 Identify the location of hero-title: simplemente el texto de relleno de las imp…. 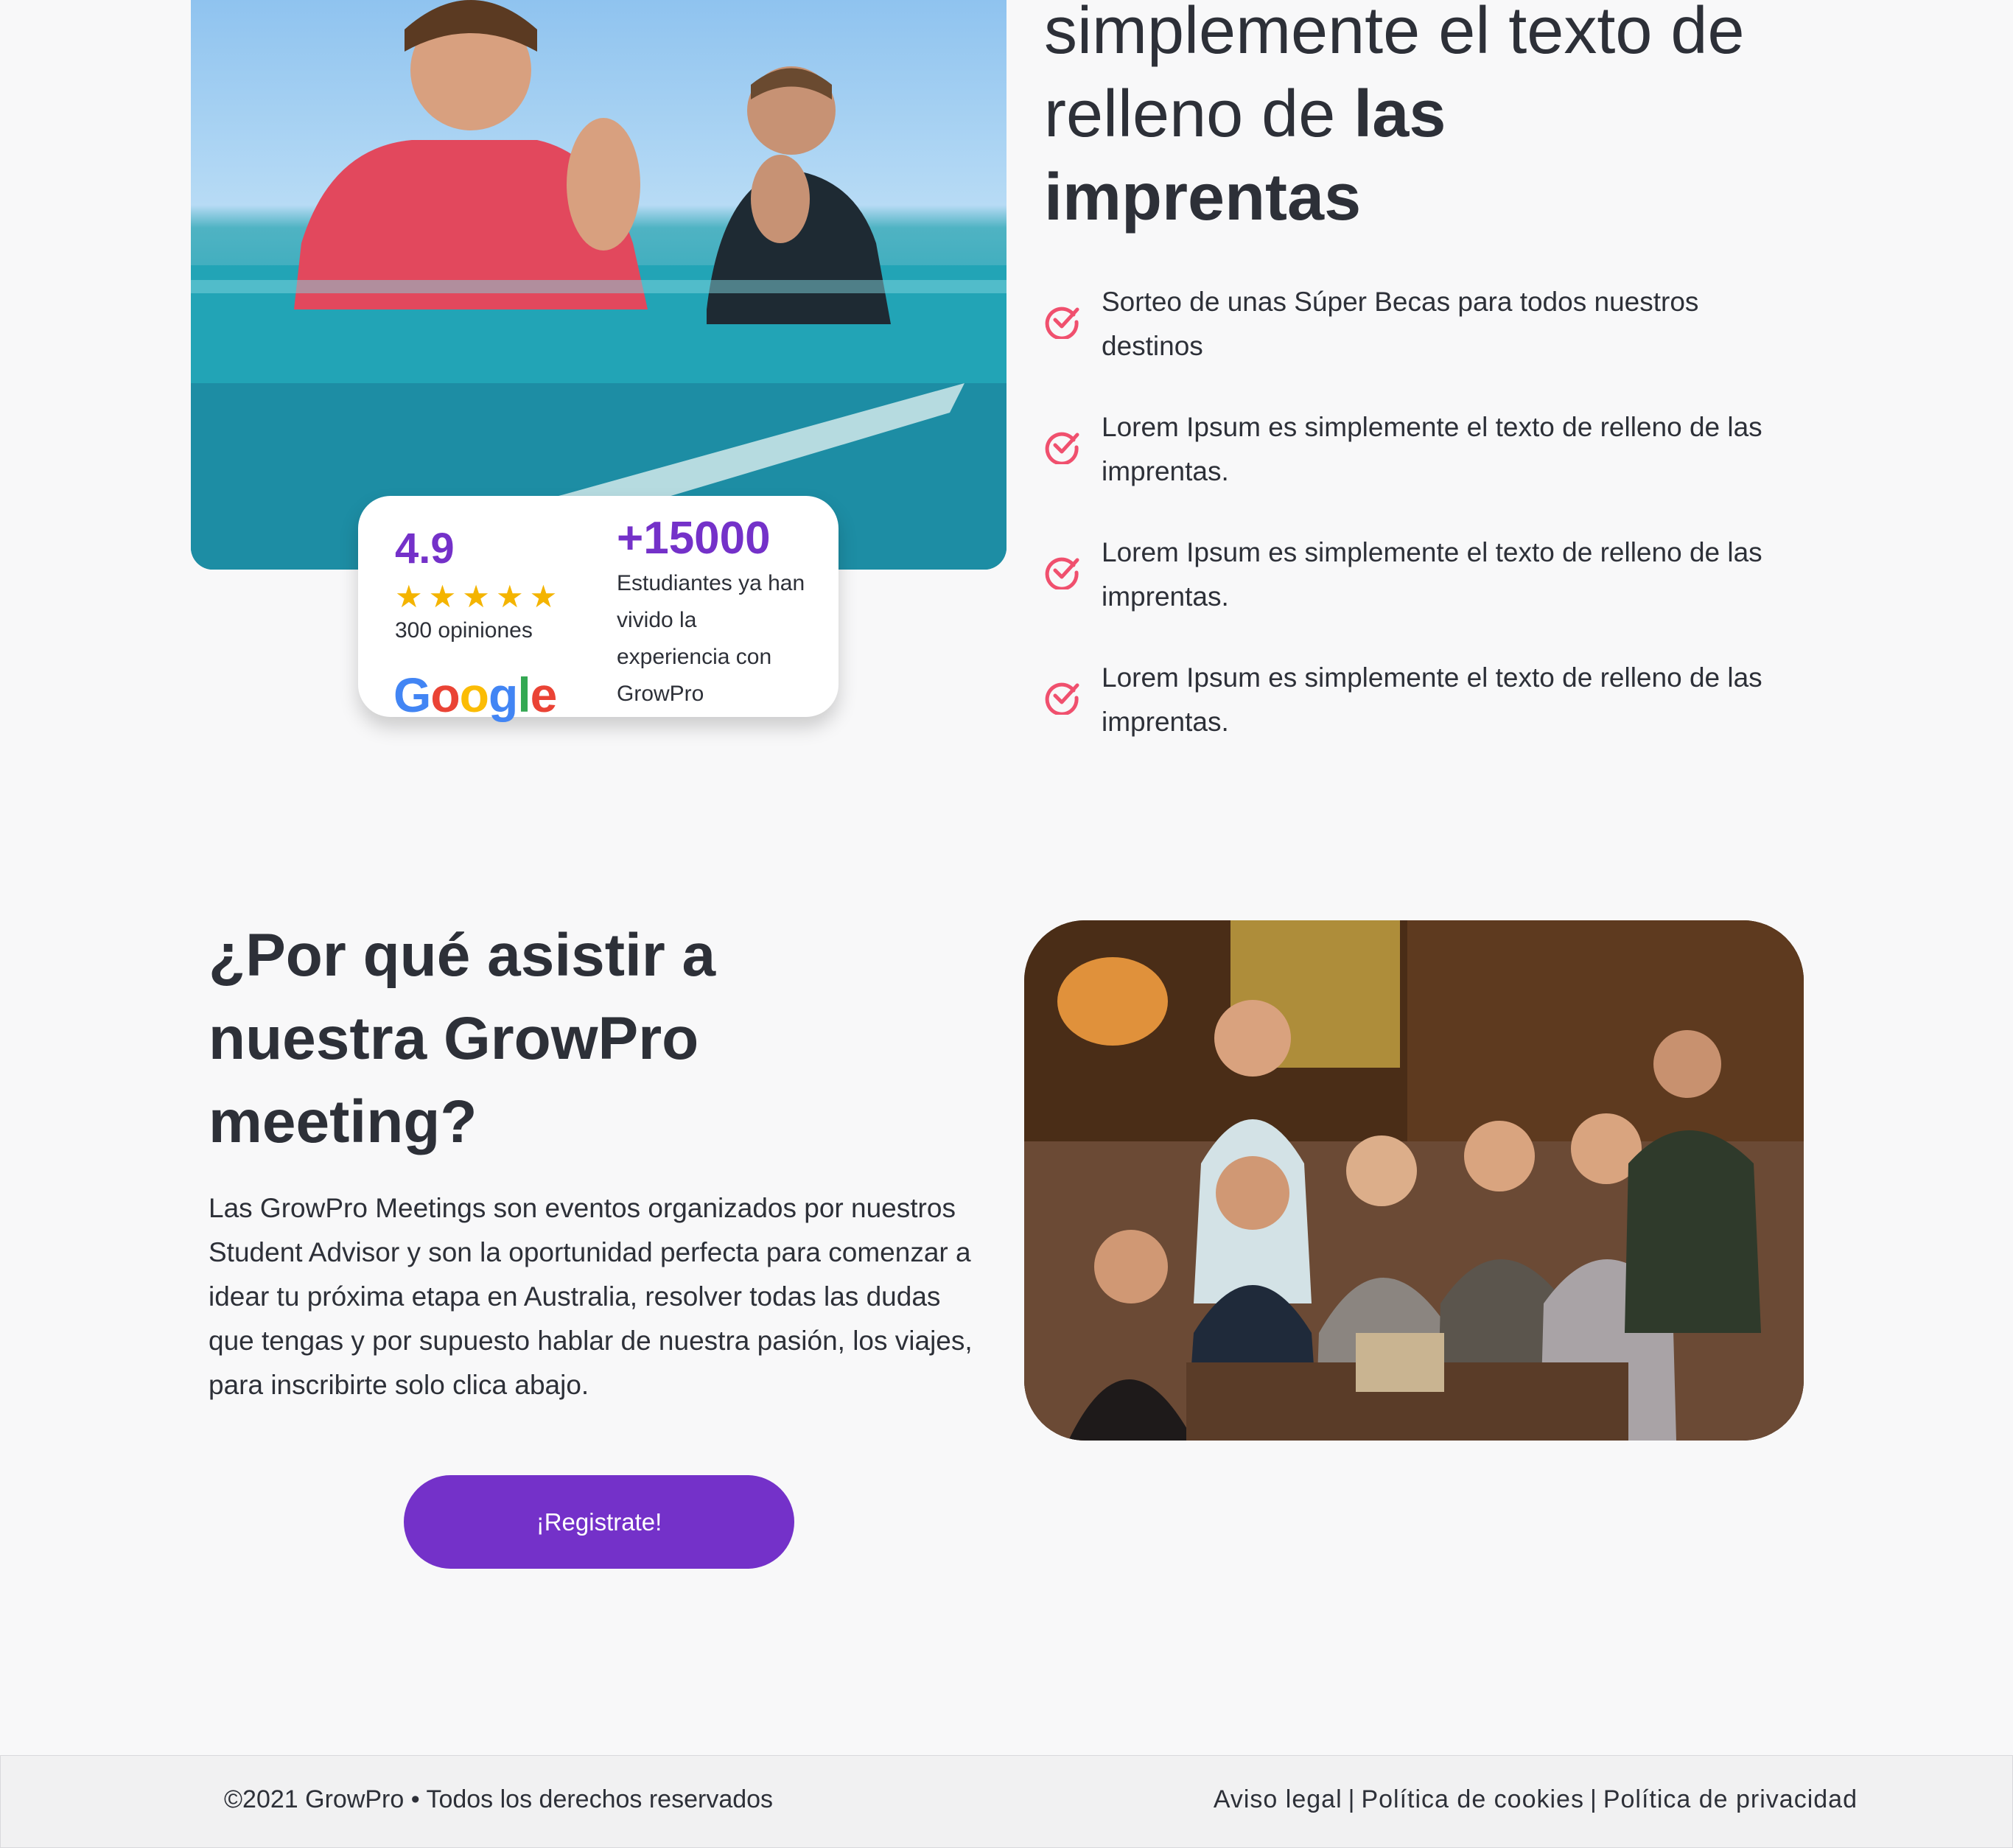
(1449, 119).